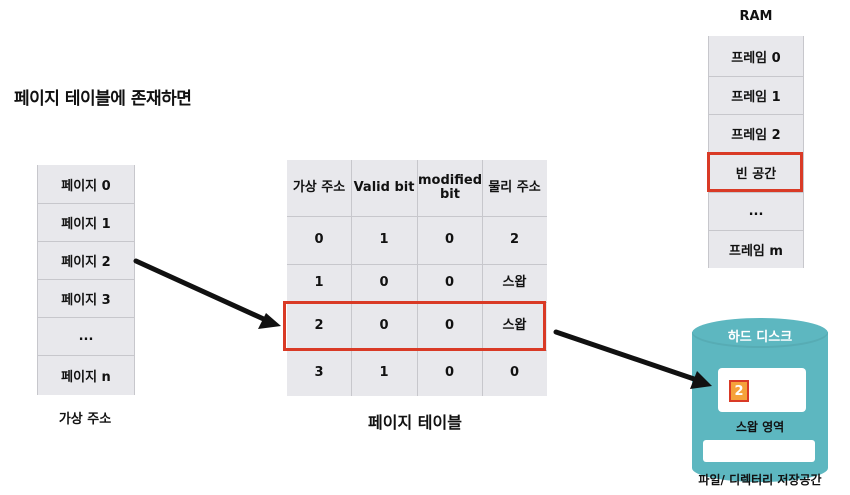 This screenshot has height=495, width=850. What do you see at coordinates (202, 291) in the screenshot?
I see `arrow-to-page-table` at bounding box center [202, 291].